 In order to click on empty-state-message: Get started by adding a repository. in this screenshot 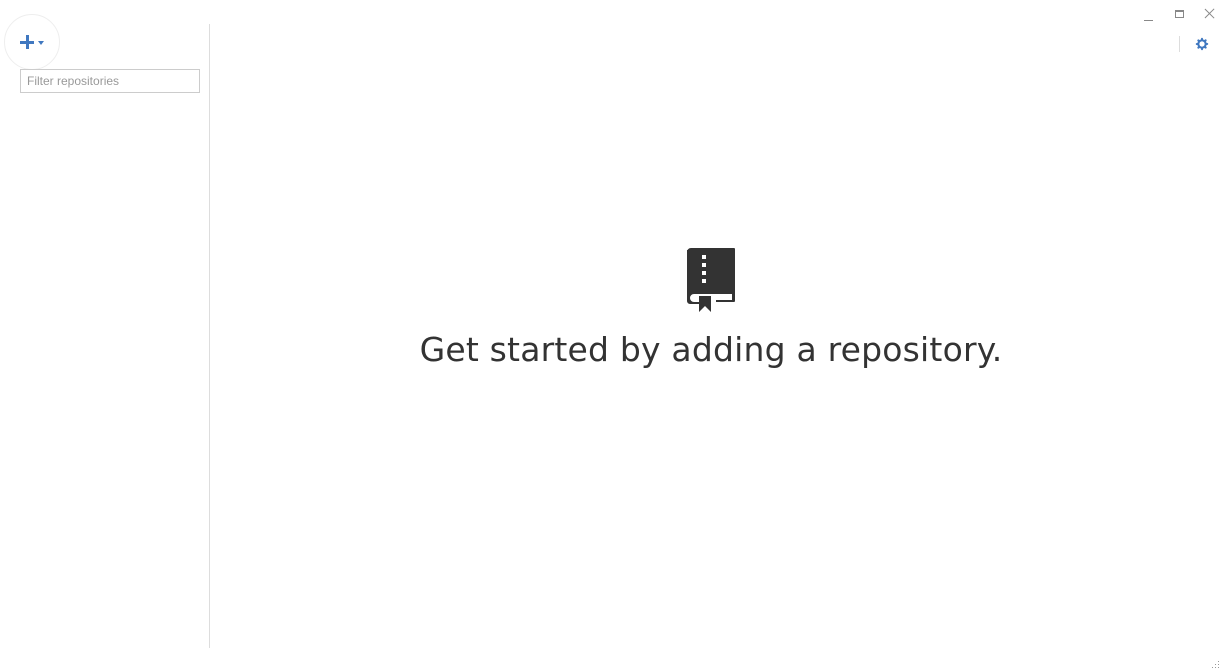, I will do `click(711, 349)`.